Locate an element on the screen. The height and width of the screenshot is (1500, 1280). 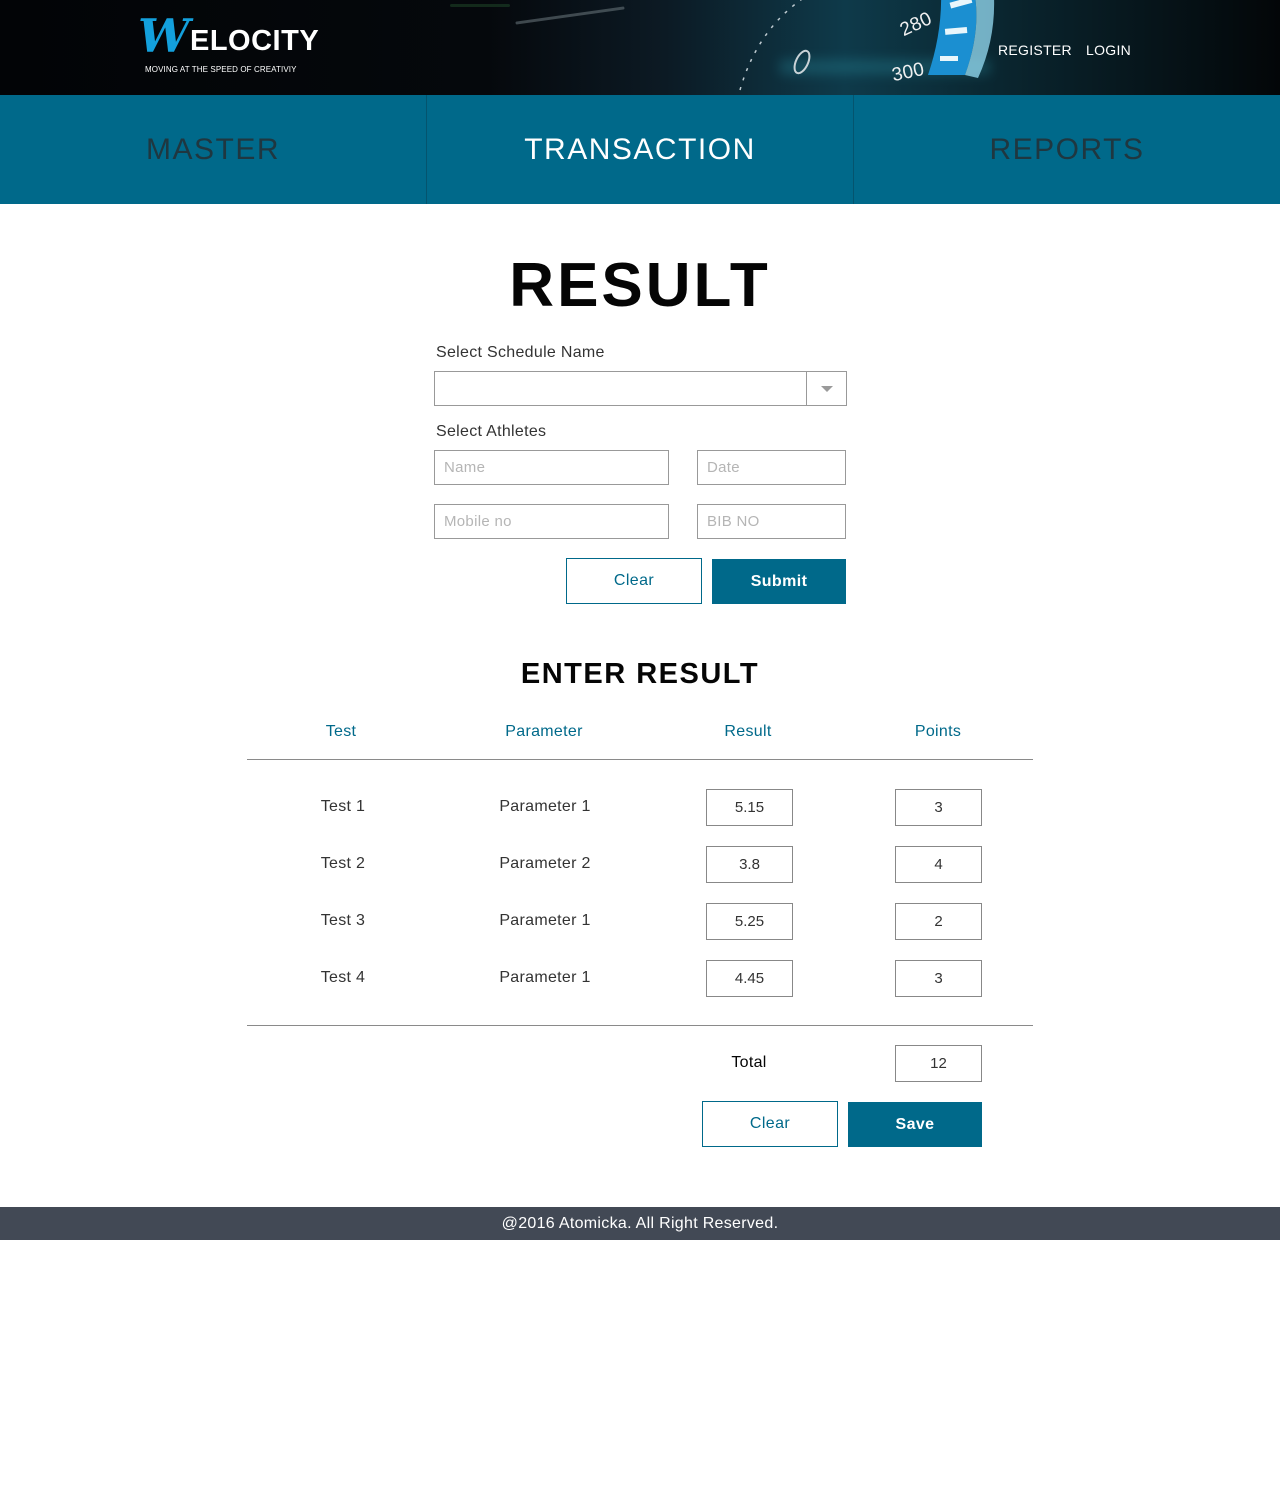
test-cell: Test 1 is located at coordinates (343, 806).